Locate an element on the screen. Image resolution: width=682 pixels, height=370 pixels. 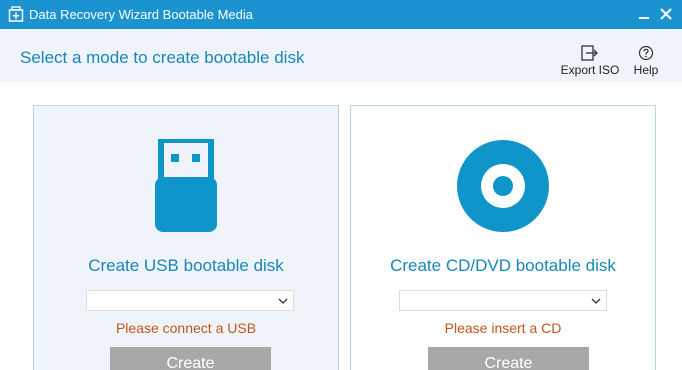
help-icon is located at coordinates (646, 53).